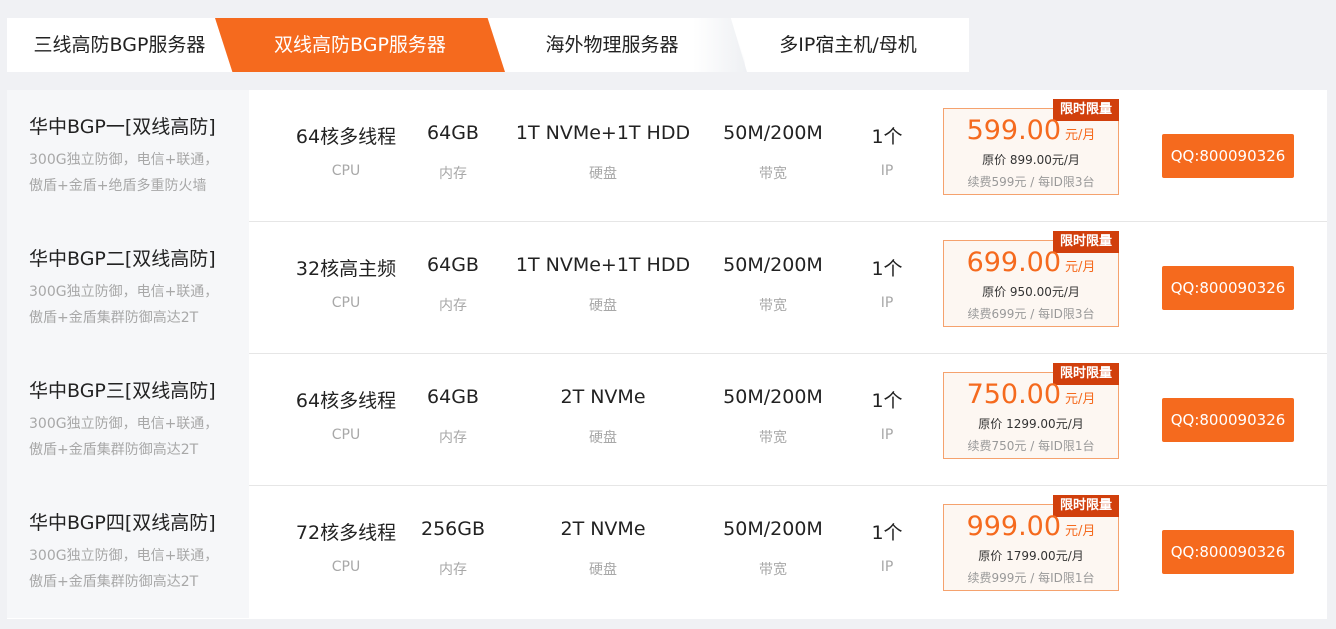 The image size is (1336, 629). I want to click on price-value: 999.00, so click(1014, 526).